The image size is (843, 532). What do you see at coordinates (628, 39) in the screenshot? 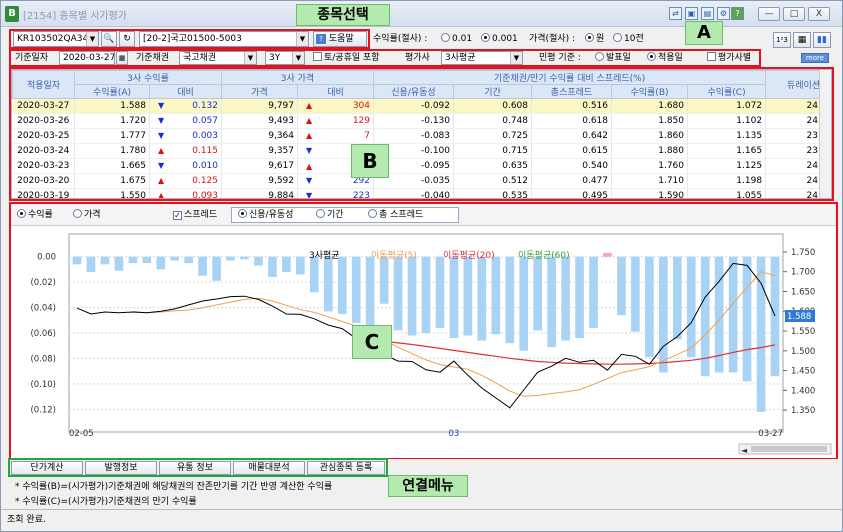
I see `price-truncate-opt2: 10전` at bounding box center [628, 39].